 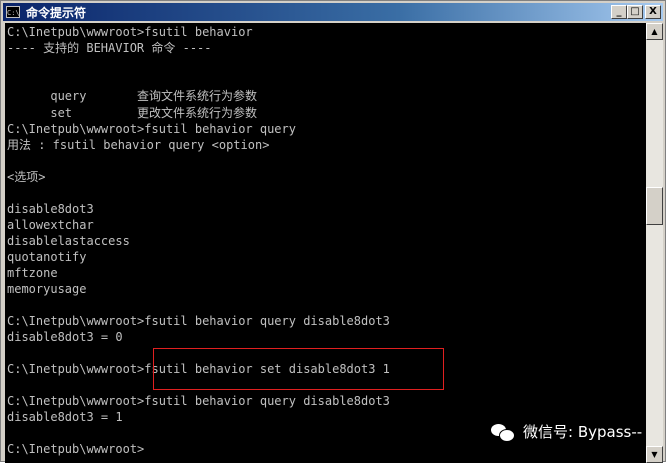 I want to click on console-line: <选项>, so click(x=26, y=177).